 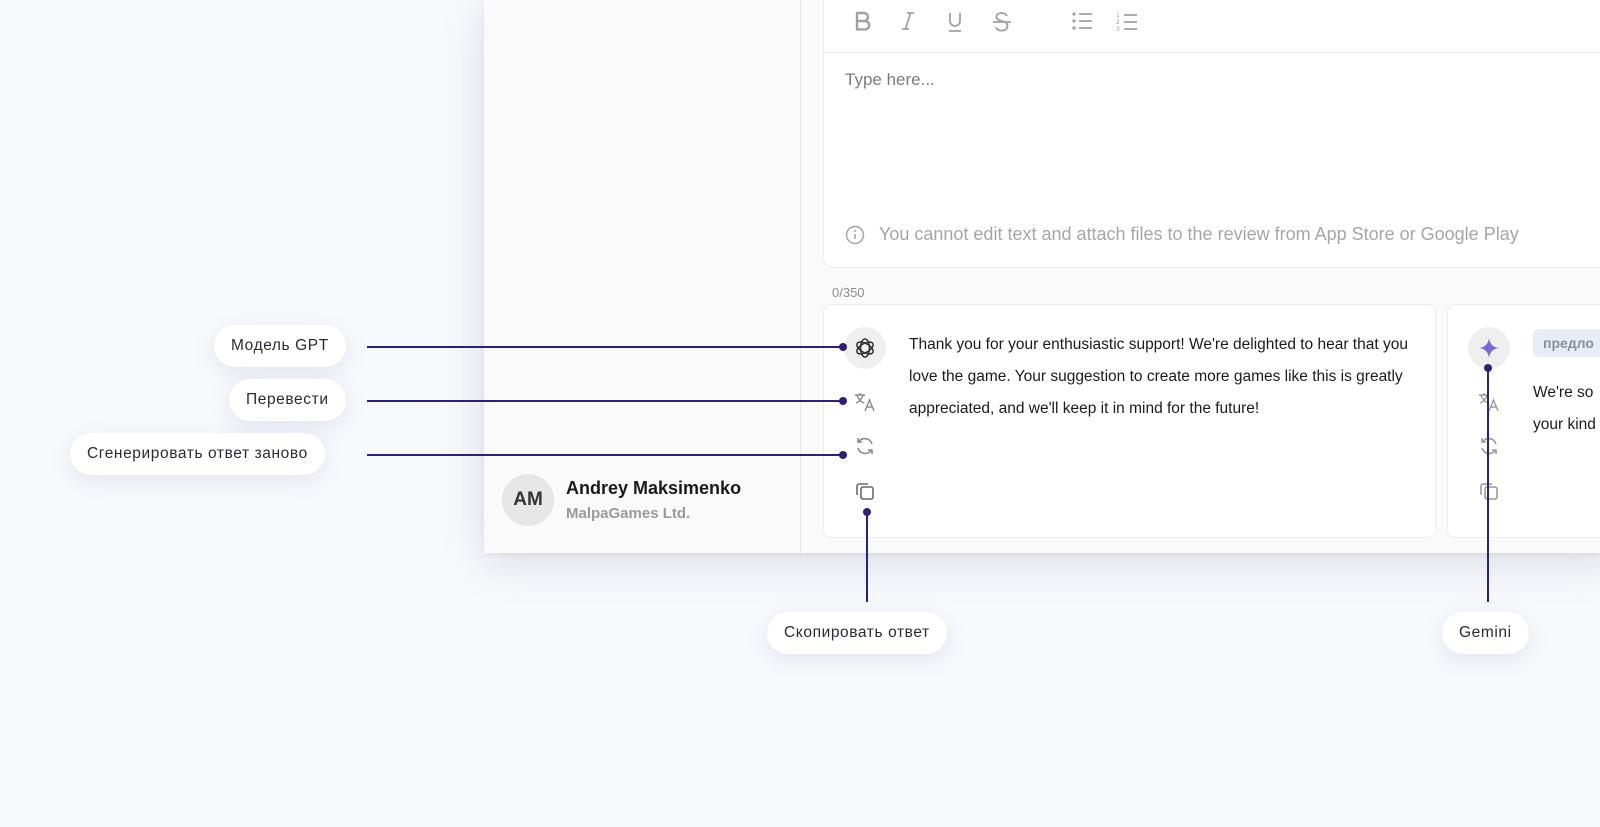 What do you see at coordinates (605, 347) in the screenshot?
I see `callout-line-gpt` at bounding box center [605, 347].